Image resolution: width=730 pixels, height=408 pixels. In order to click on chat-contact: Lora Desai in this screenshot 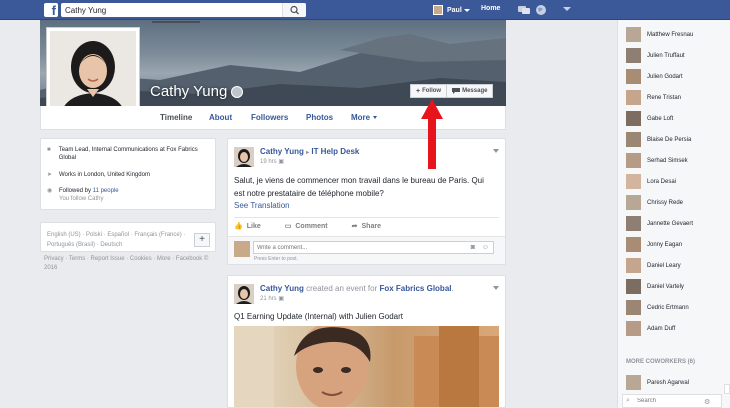, I will do `click(651, 181)`.